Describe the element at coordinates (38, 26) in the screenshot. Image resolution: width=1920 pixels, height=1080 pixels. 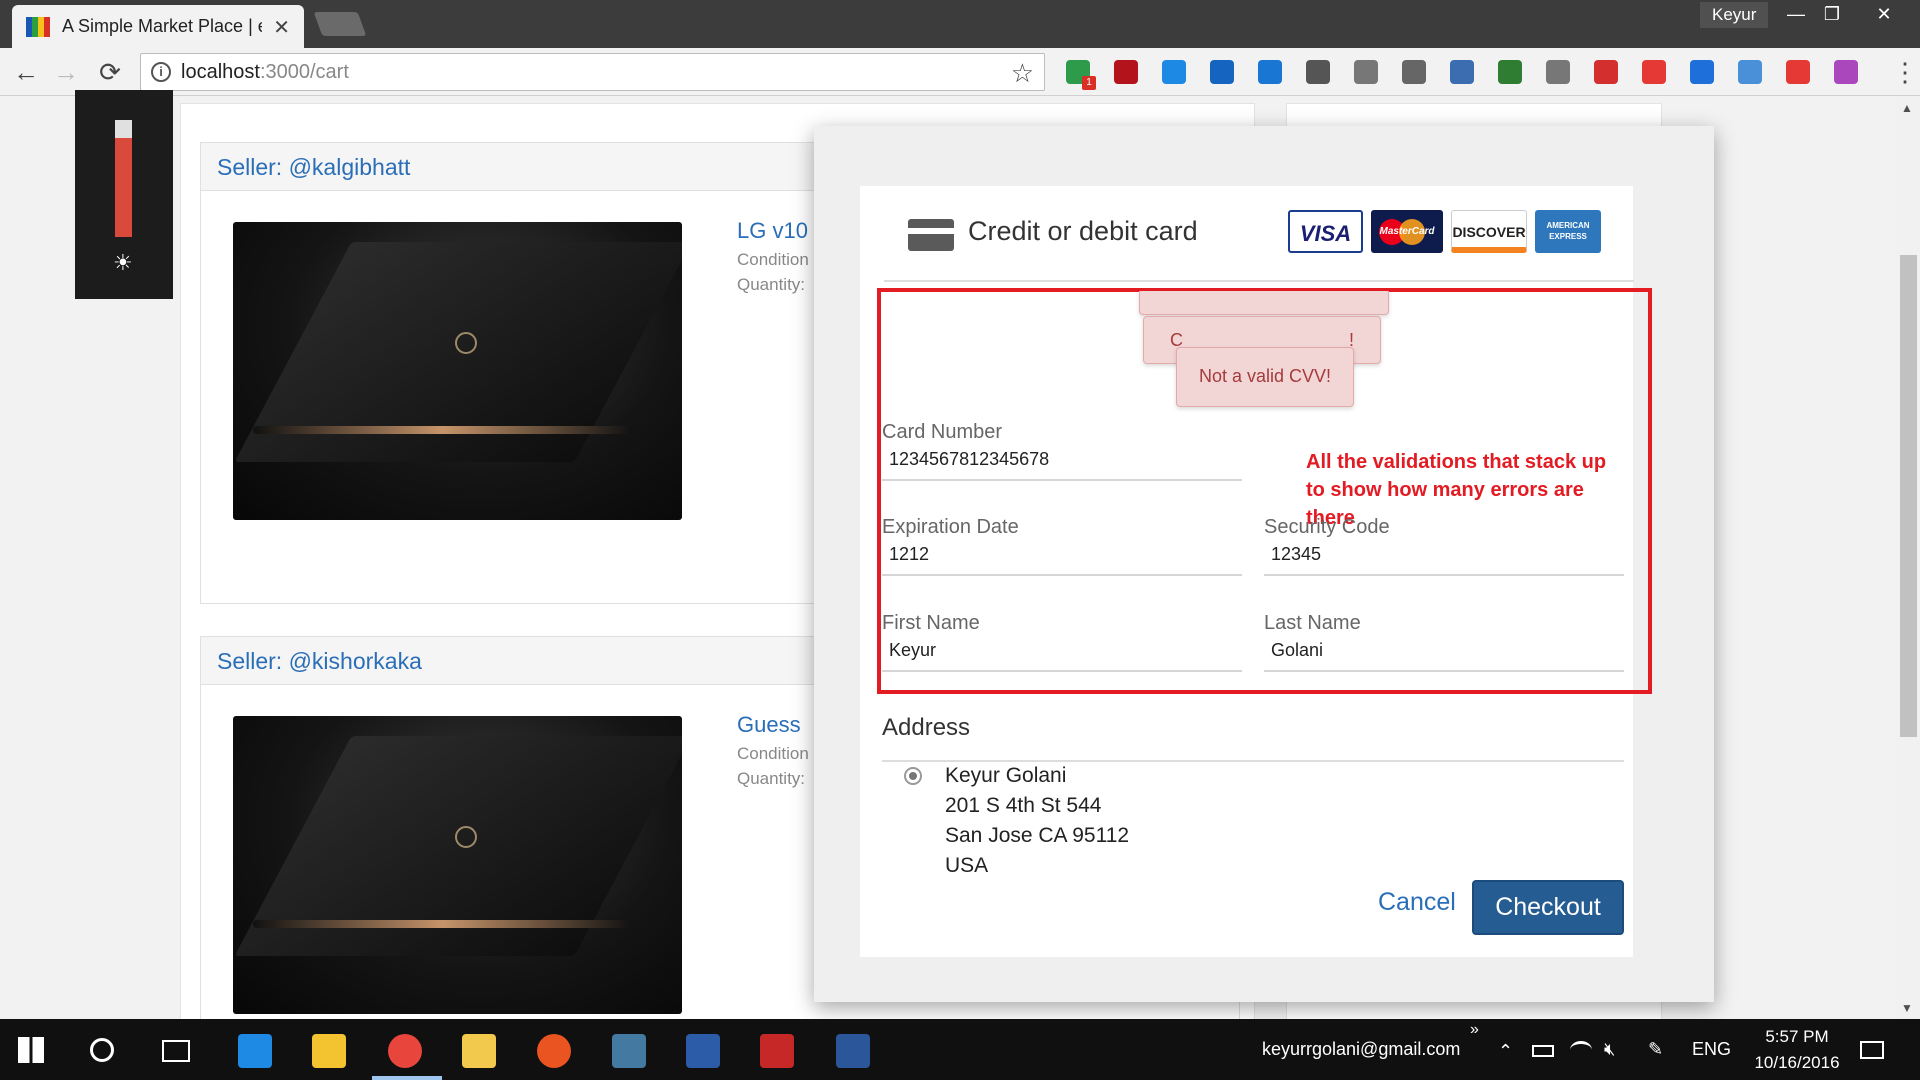
I see `marketplace-favicon-icon` at that location.